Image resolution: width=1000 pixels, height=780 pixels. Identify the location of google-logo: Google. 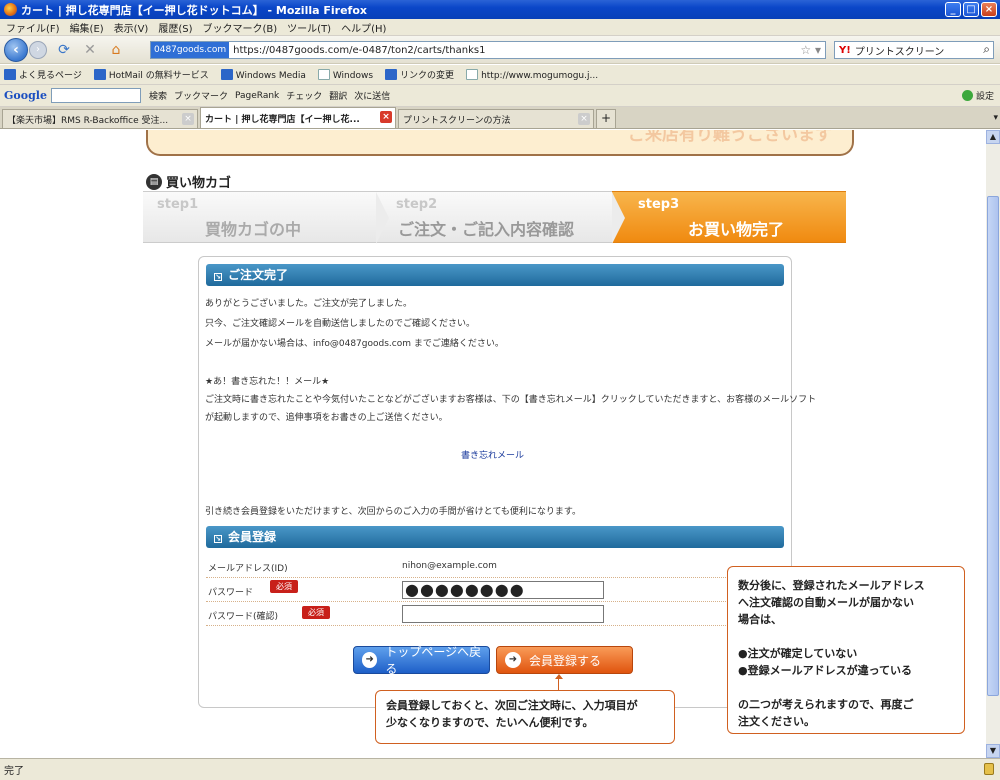
(25, 95).